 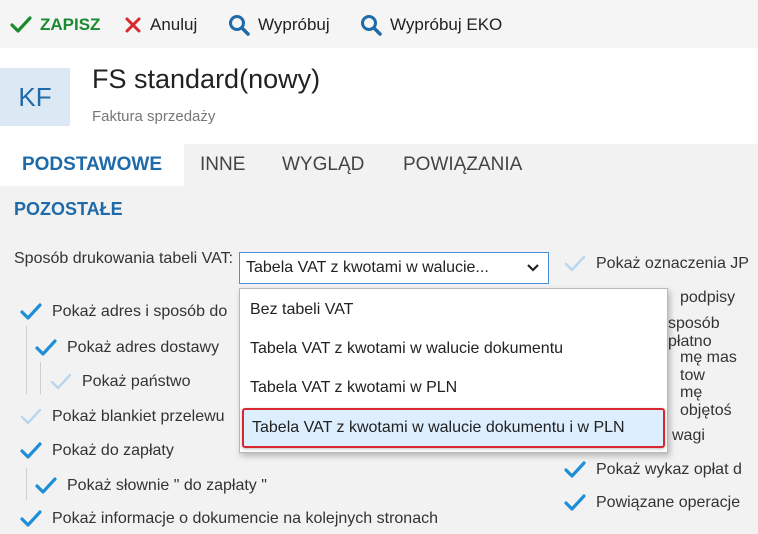 I want to click on page-title: FS standard(nowy), so click(x=206, y=79).